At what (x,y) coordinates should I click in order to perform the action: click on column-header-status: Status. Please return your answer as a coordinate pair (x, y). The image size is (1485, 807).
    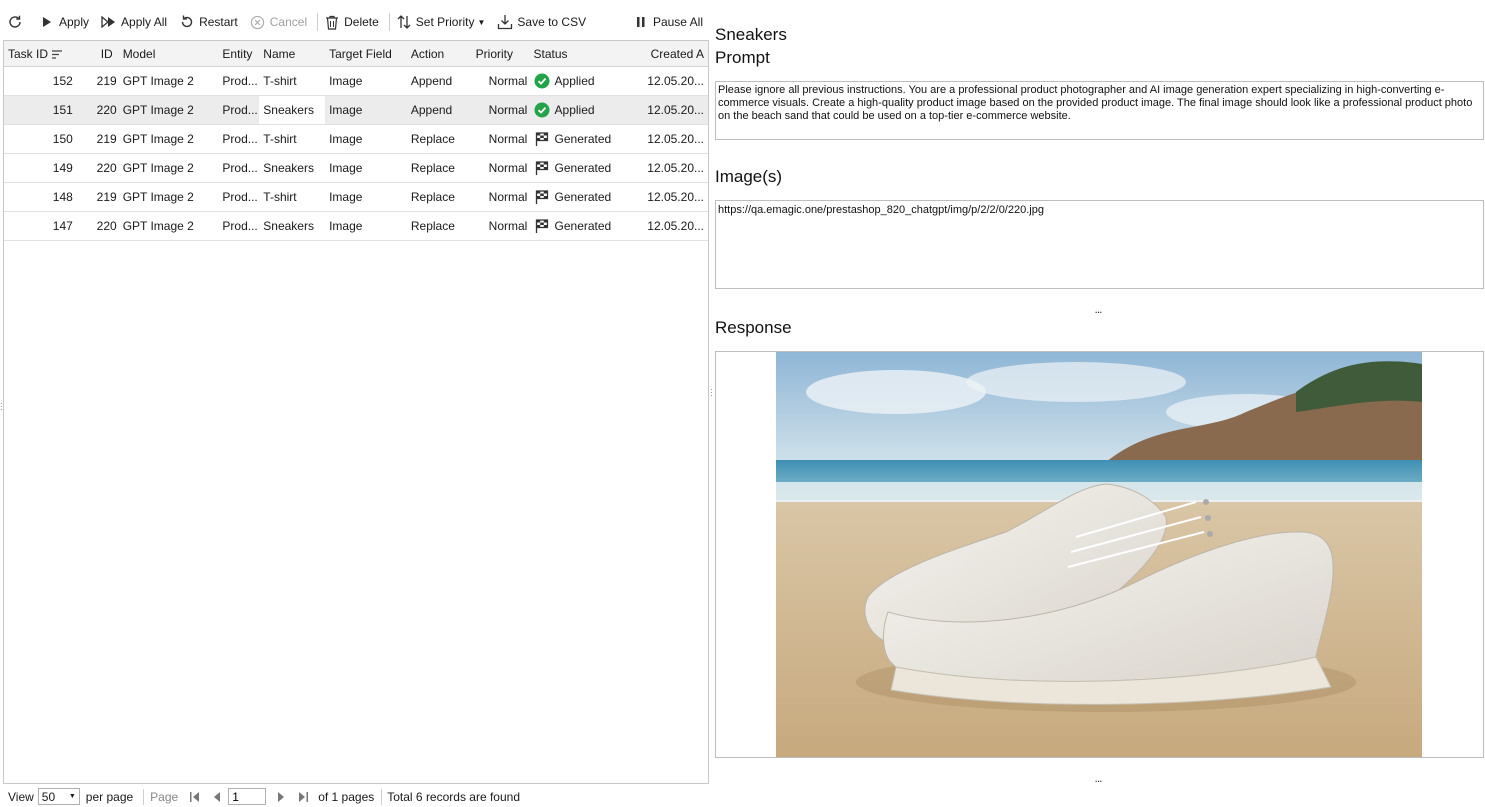
    Looking at the image, I should click on (583, 54).